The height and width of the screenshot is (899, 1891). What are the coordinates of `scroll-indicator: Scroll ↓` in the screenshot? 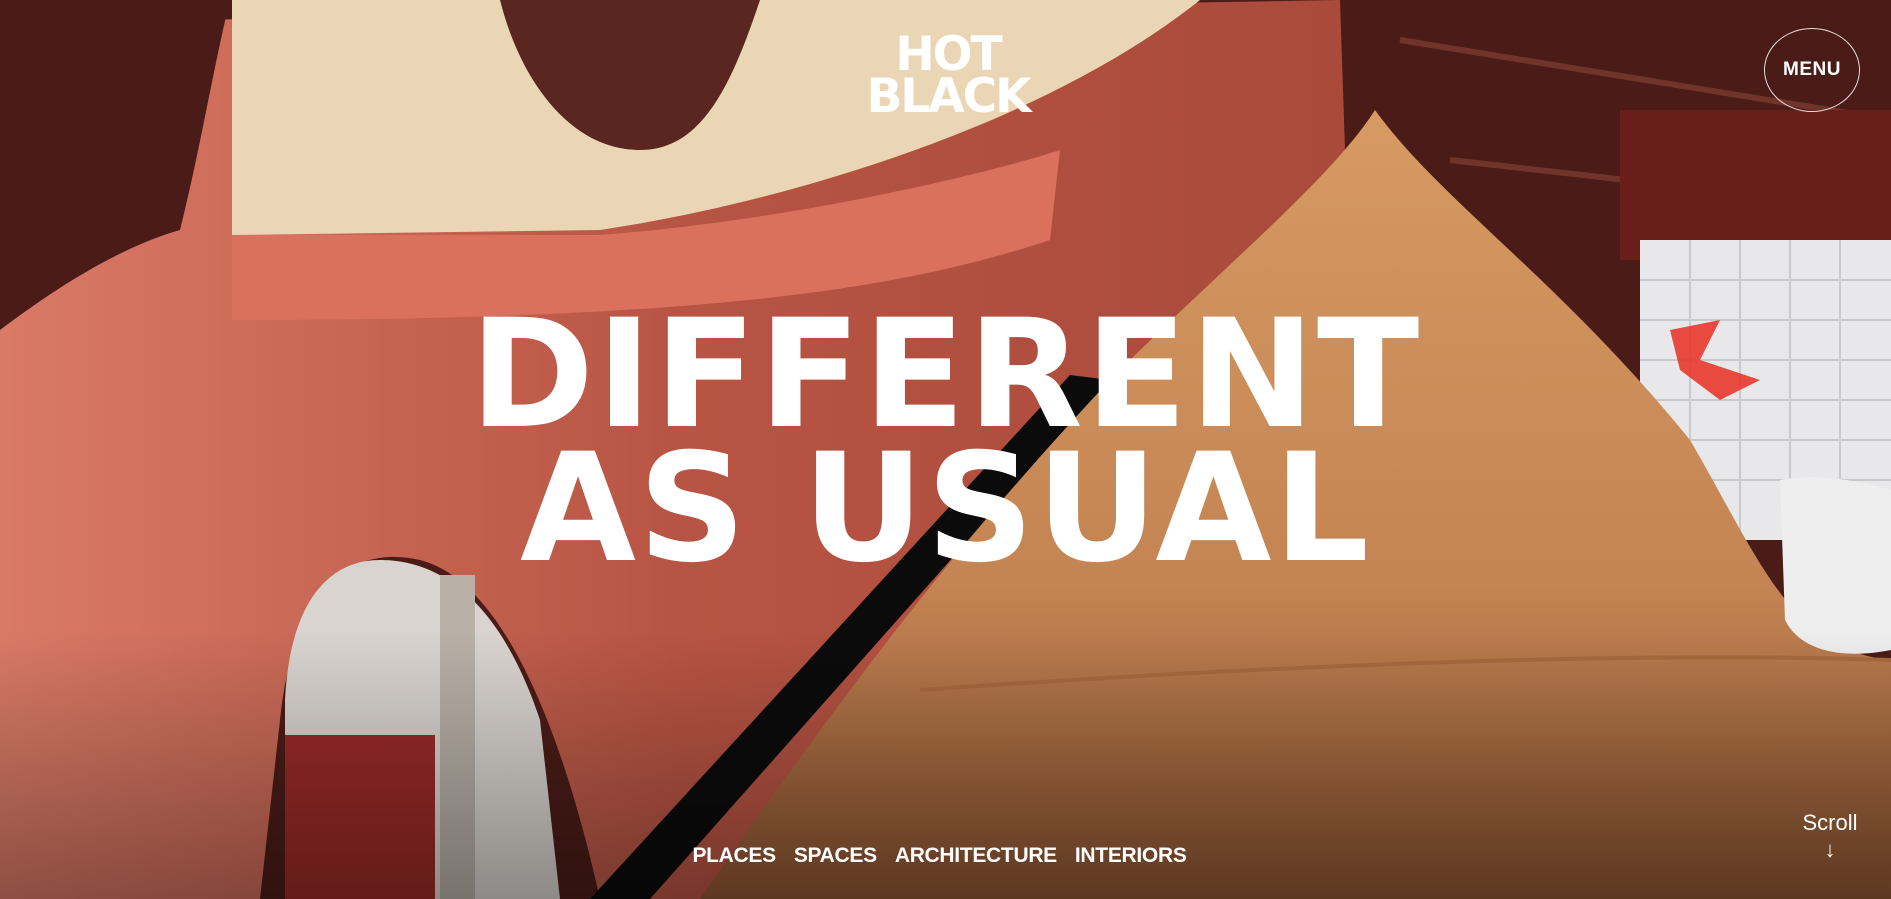 It's located at (1830, 836).